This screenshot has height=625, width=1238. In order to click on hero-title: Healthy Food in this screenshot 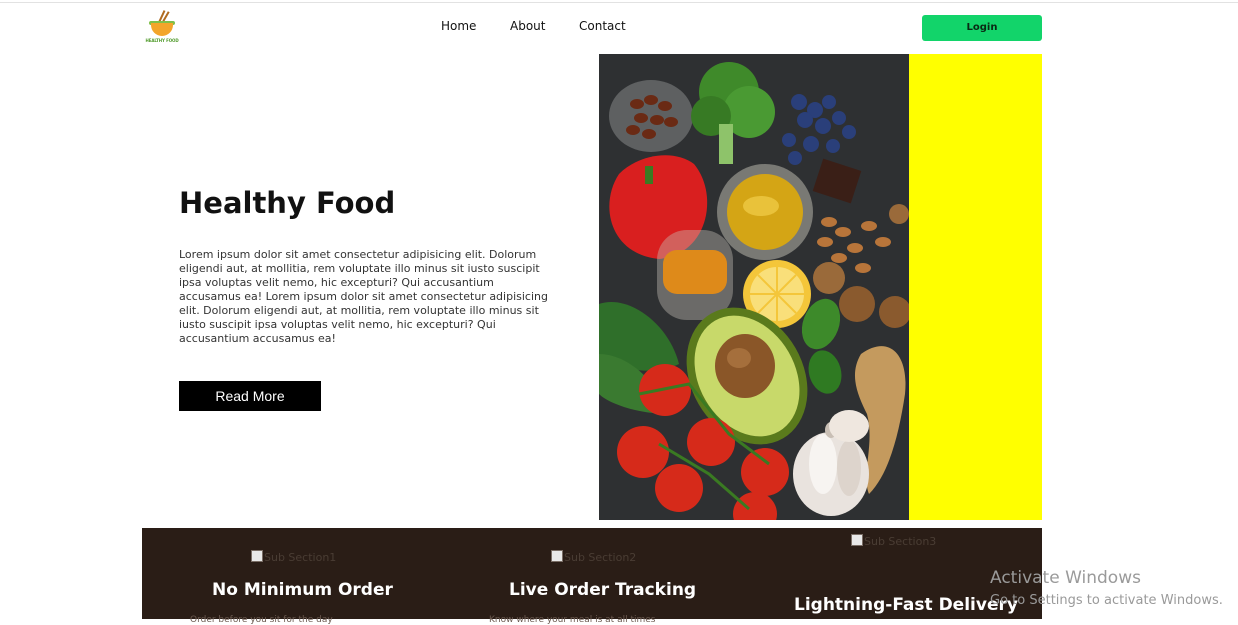, I will do `click(287, 203)`.